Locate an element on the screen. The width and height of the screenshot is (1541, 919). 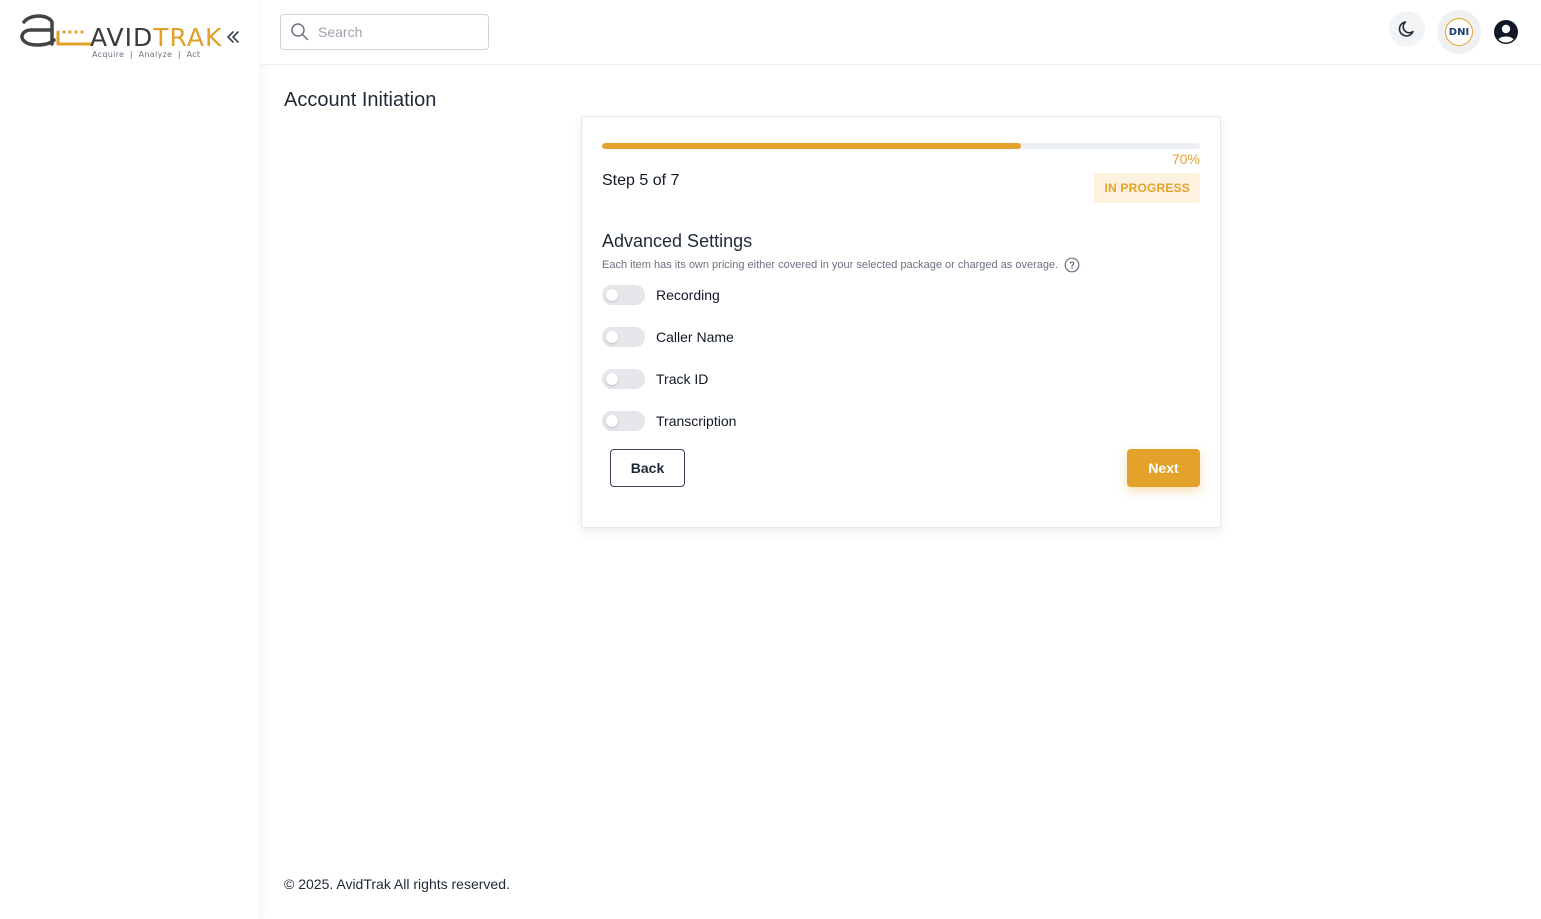
recording-toggle is located at coordinates (623, 295).